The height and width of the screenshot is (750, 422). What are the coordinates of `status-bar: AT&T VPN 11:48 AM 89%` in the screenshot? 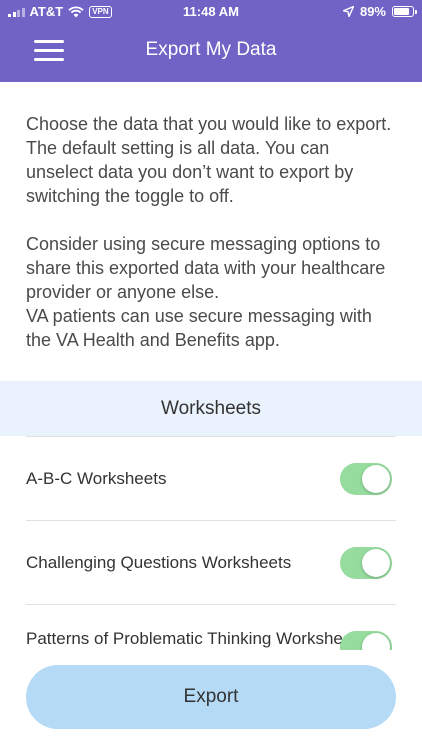 It's located at (211, 12).